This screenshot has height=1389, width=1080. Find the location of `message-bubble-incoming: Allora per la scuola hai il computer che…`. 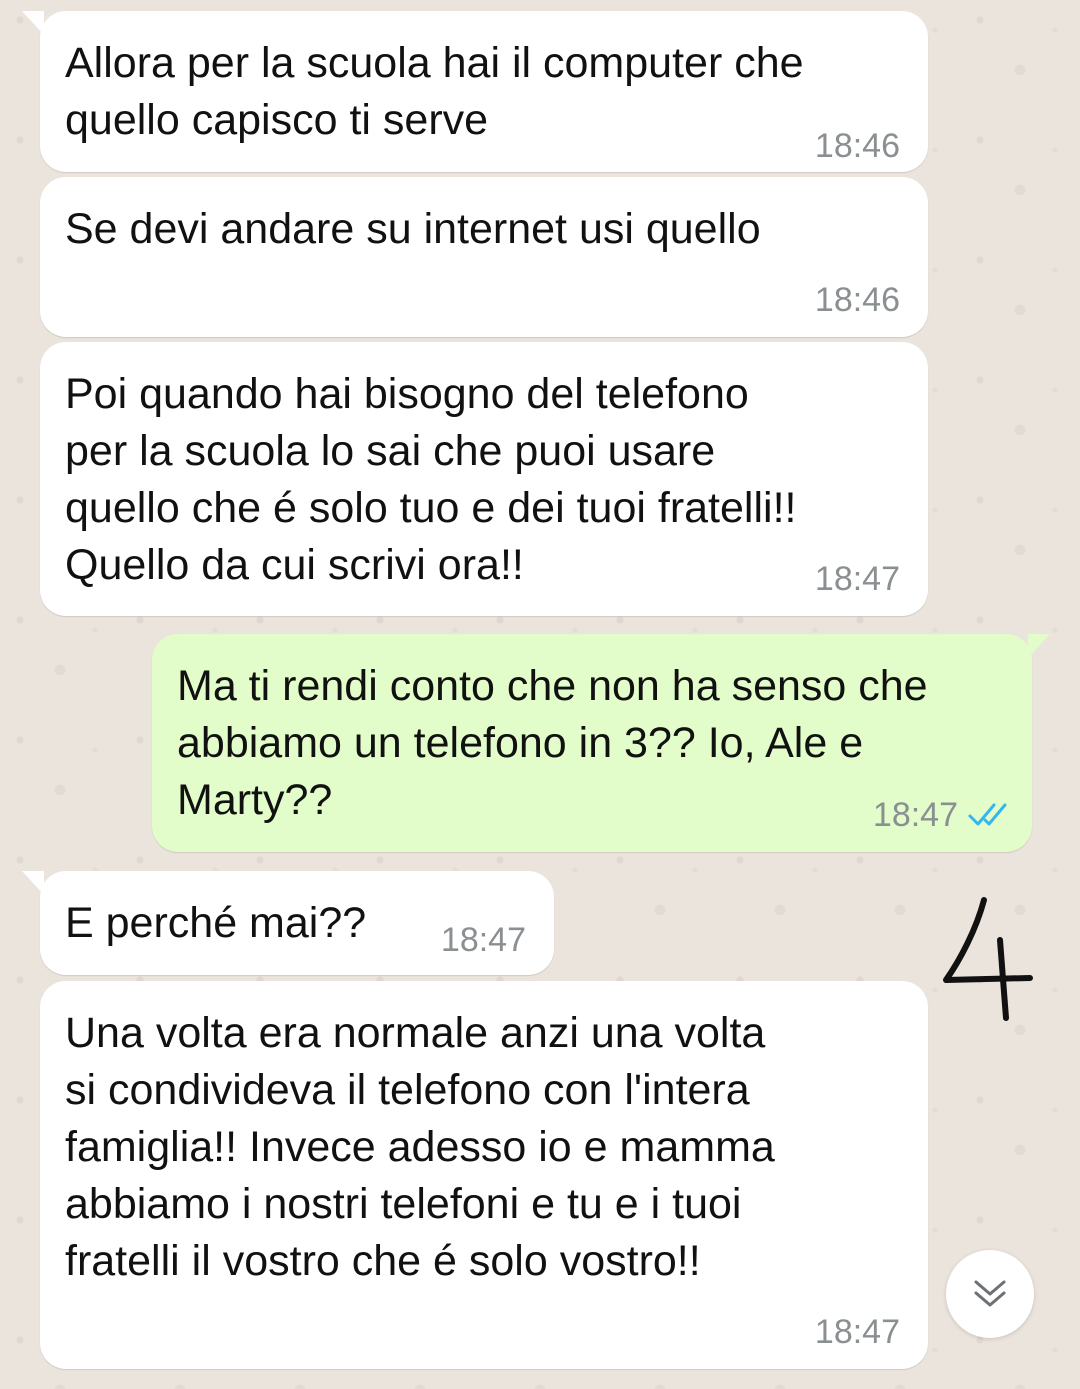

message-bubble-incoming: Allora per la scuola hai il computer che… is located at coordinates (475, 91).